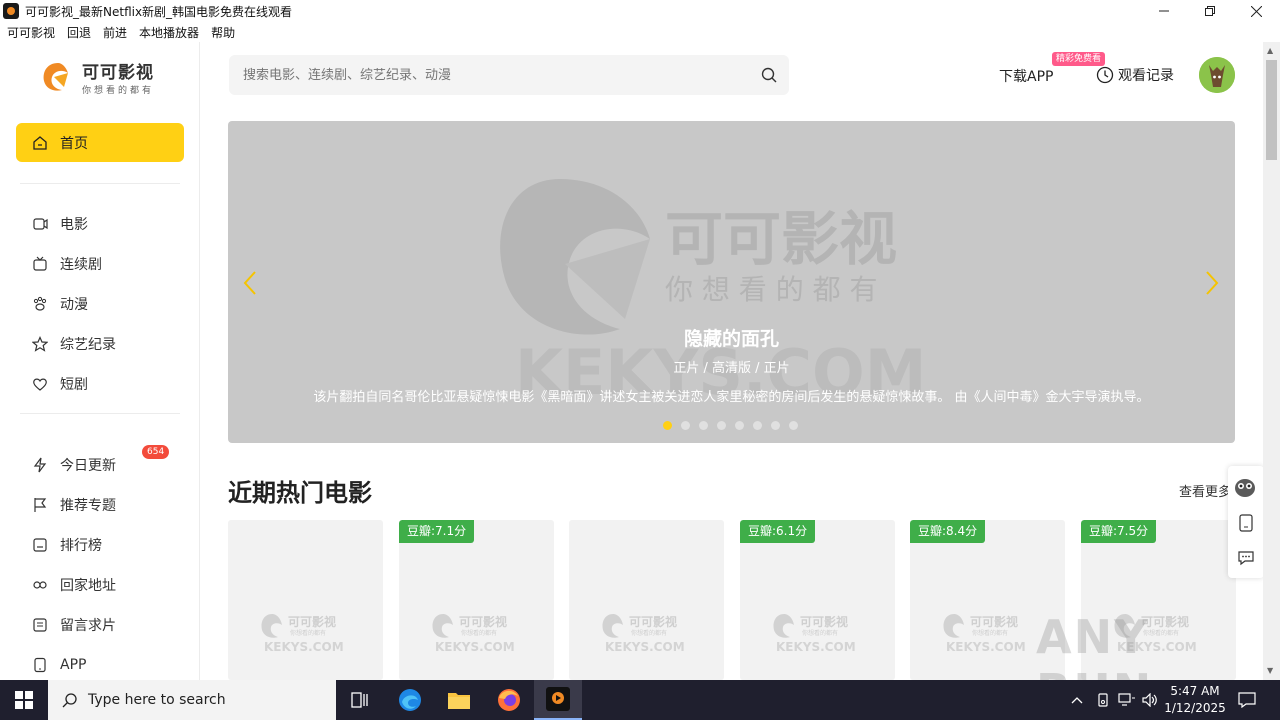  I want to click on task-view-button, so click(360, 700).